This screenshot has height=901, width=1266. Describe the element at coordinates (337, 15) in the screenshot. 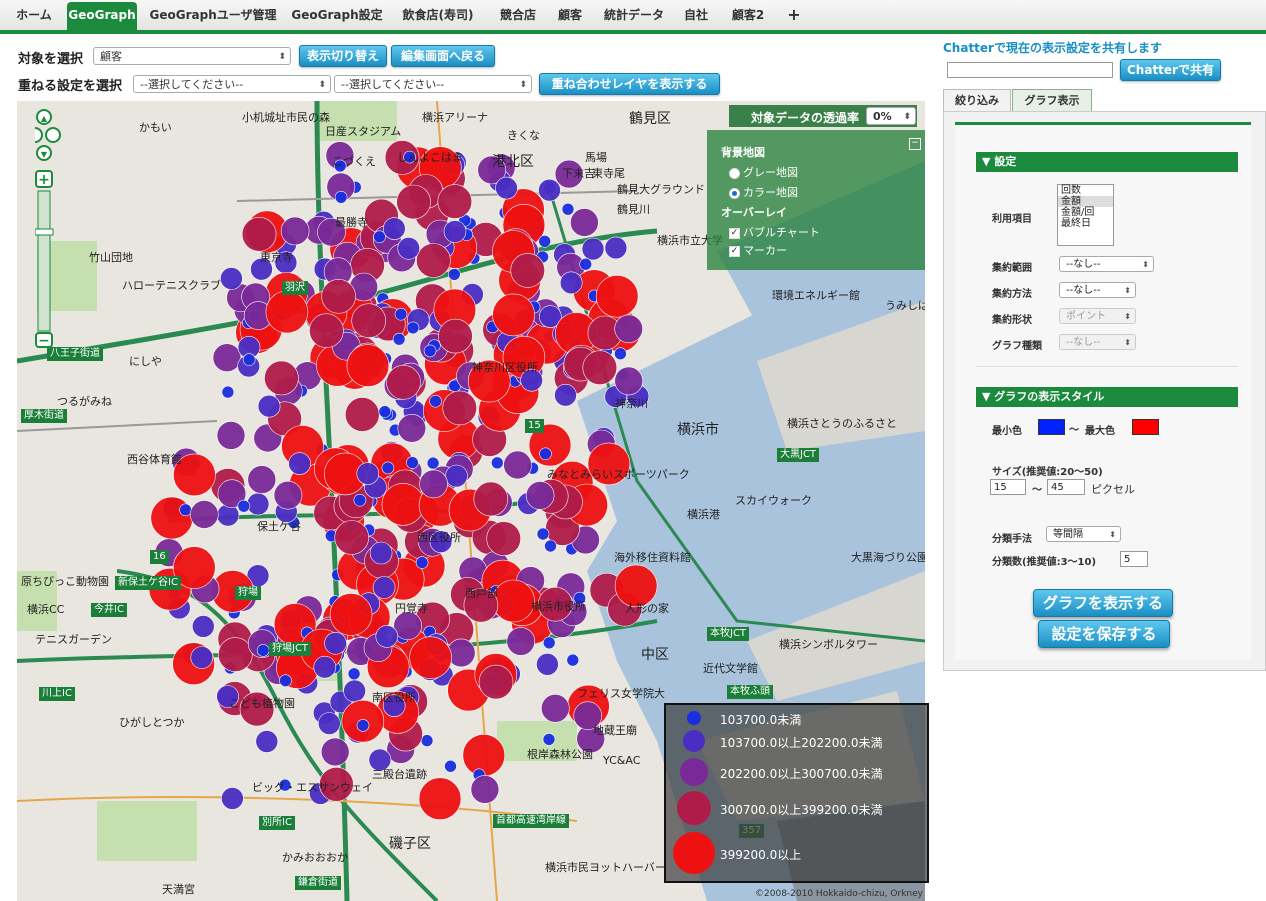

I see `tab-geograph-settings: GeoGraph設定` at that location.